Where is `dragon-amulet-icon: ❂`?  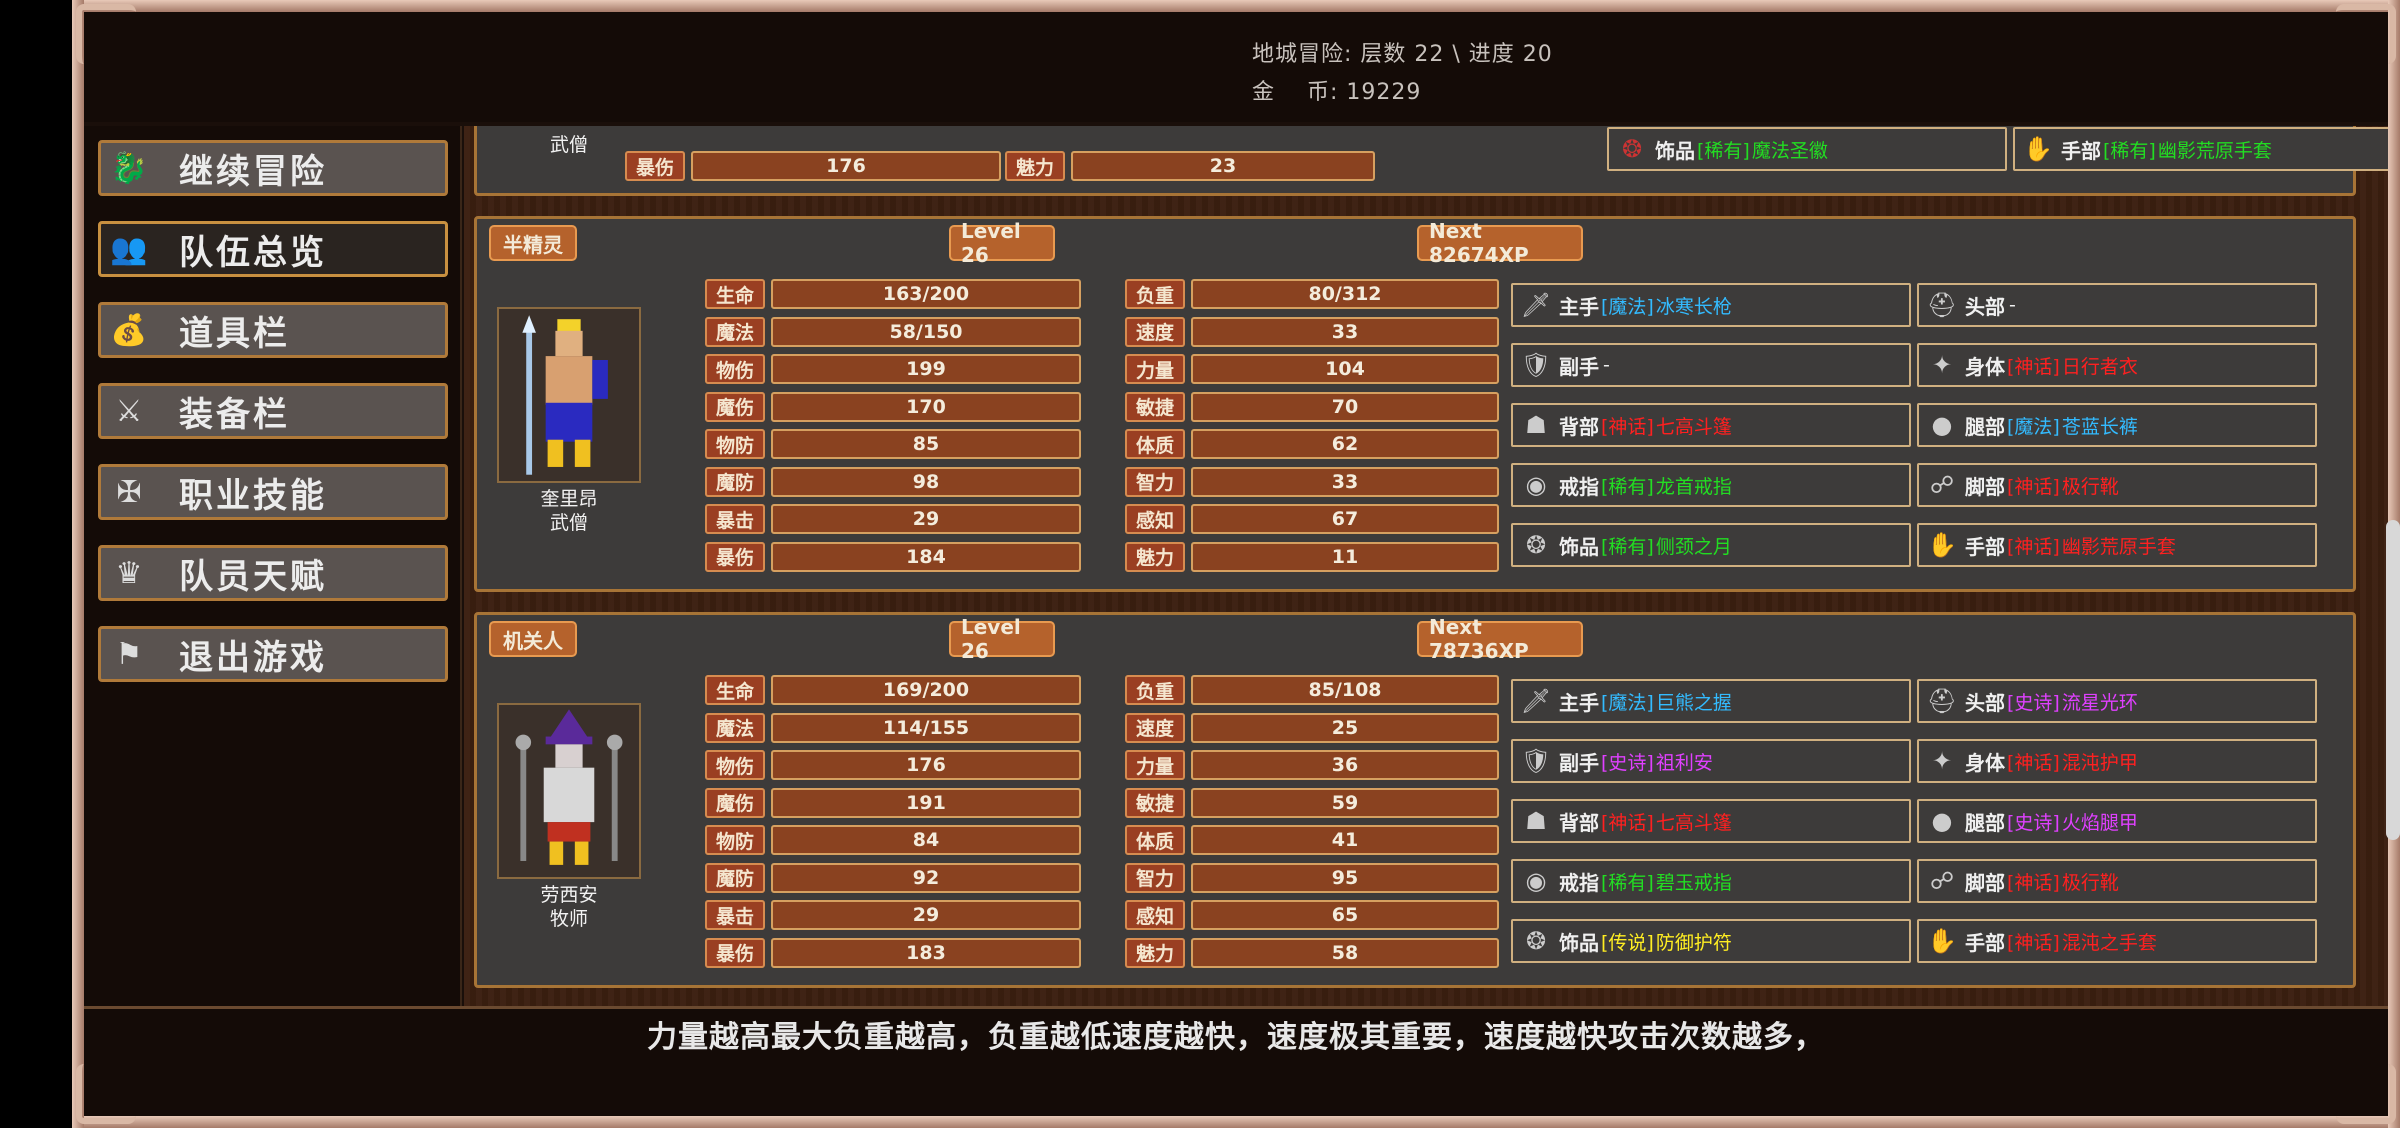
dragon-amulet-icon: ❂ is located at coordinates (1632, 149).